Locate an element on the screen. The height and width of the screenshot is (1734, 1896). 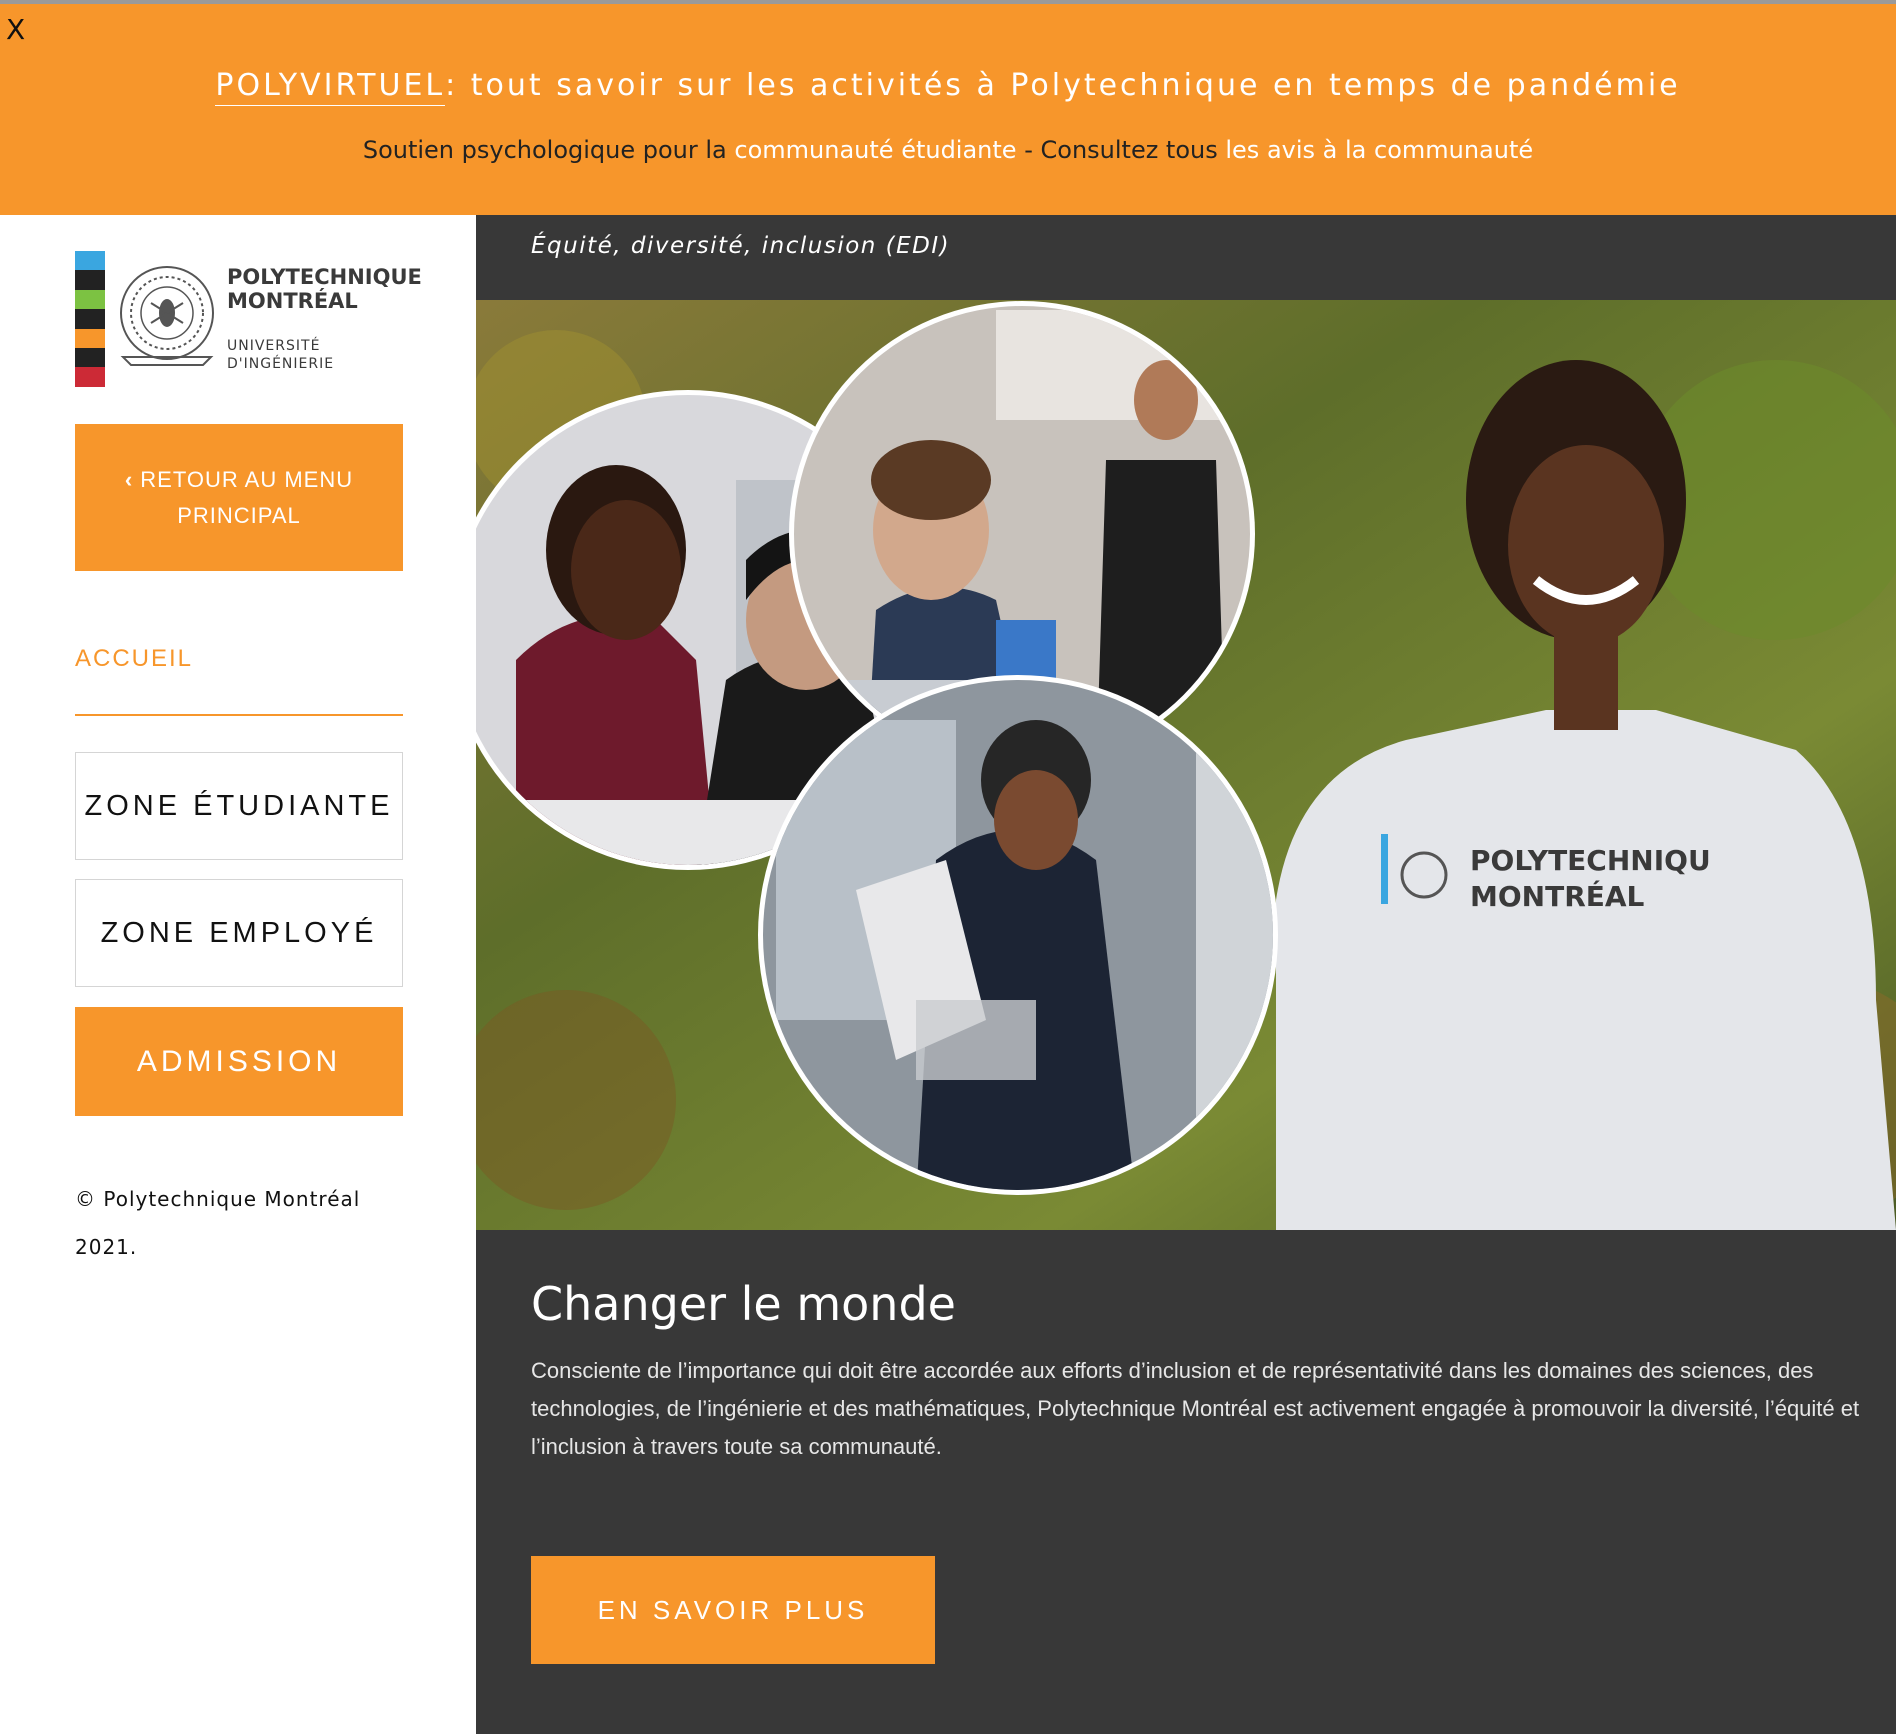
home-underline-divider is located at coordinates (239, 715).